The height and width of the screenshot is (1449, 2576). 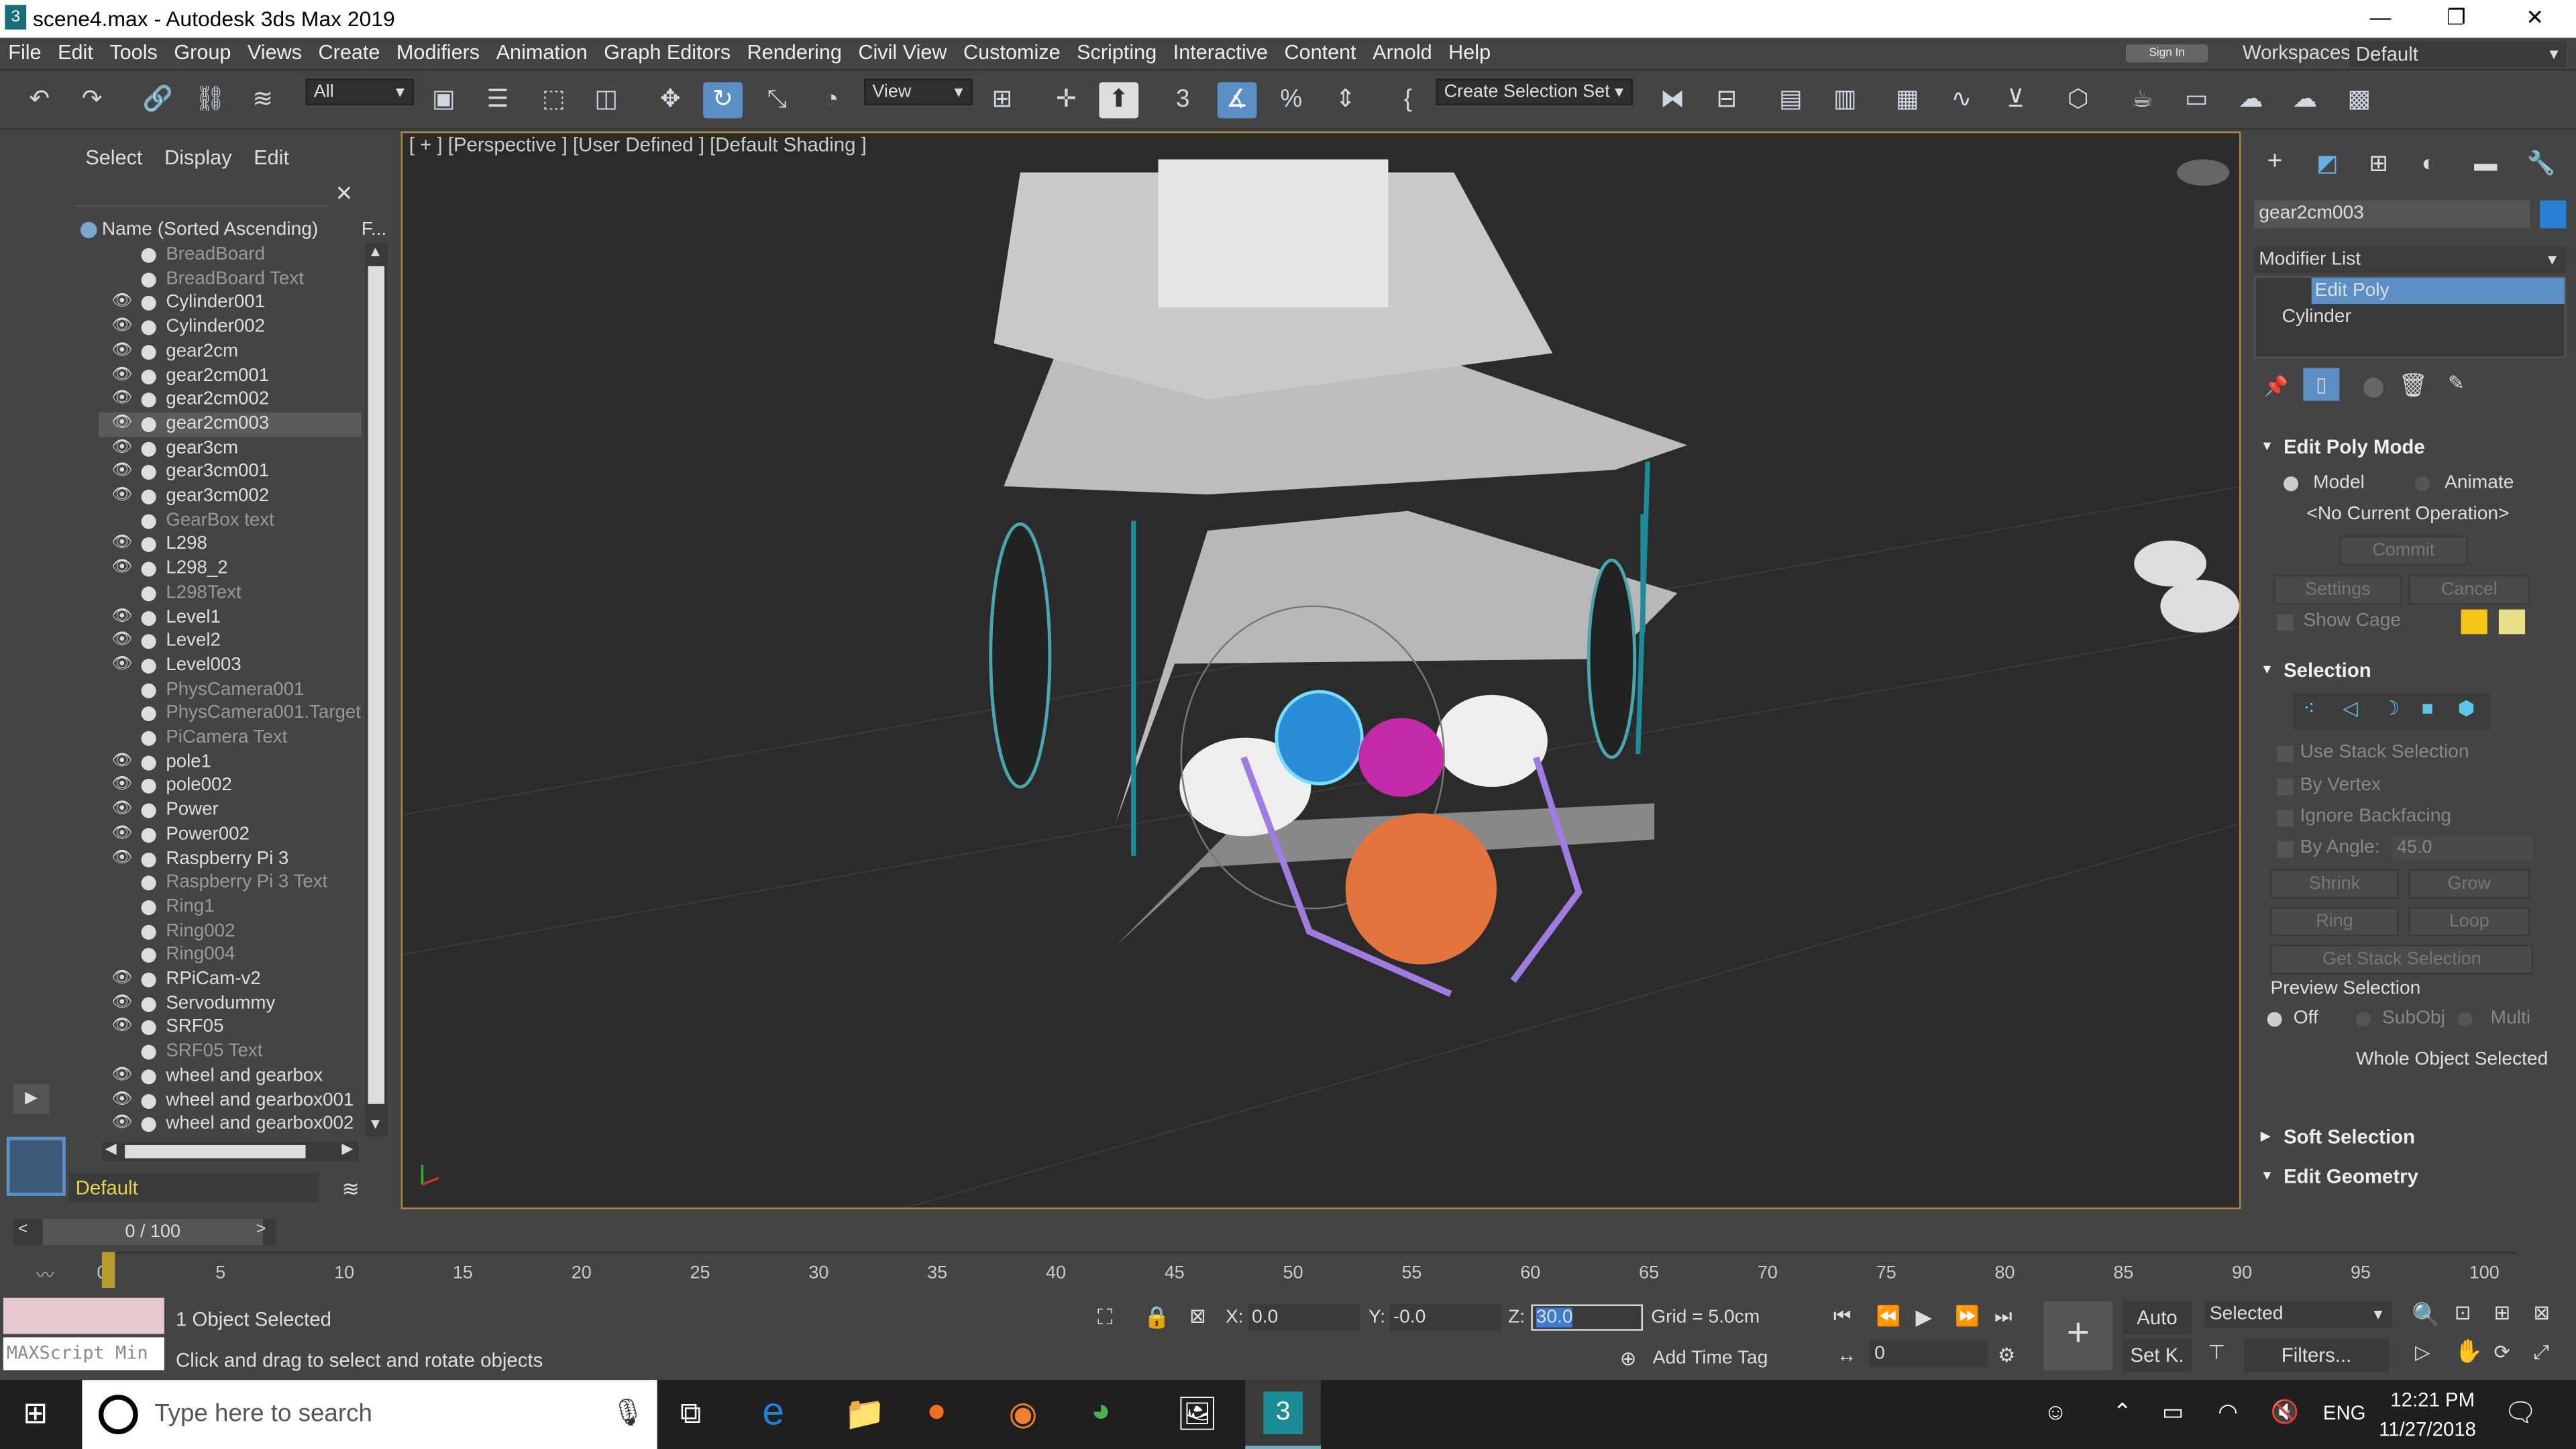 What do you see at coordinates (1924, 1317) in the screenshot?
I see `play-icon: ▶` at bounding box center [1924, 1317].